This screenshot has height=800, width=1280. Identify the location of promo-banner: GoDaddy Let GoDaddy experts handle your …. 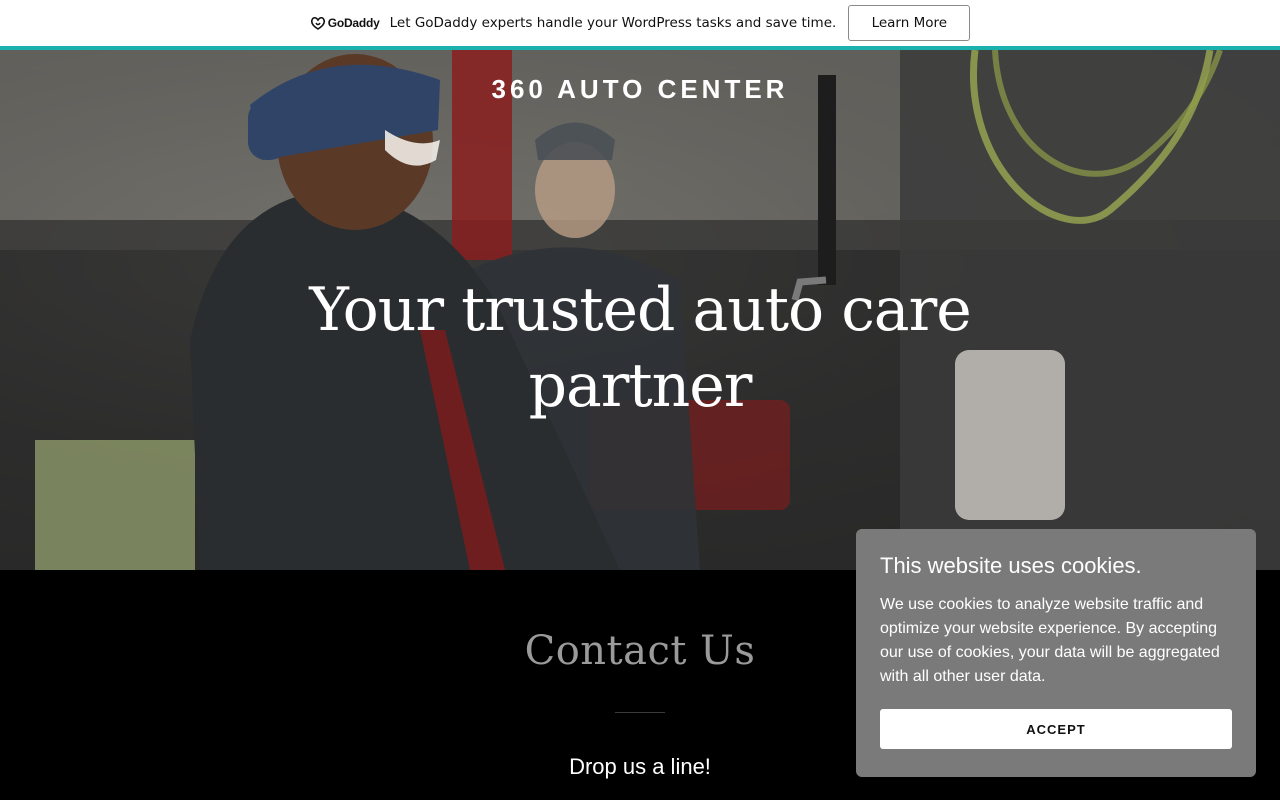
(640, 25).